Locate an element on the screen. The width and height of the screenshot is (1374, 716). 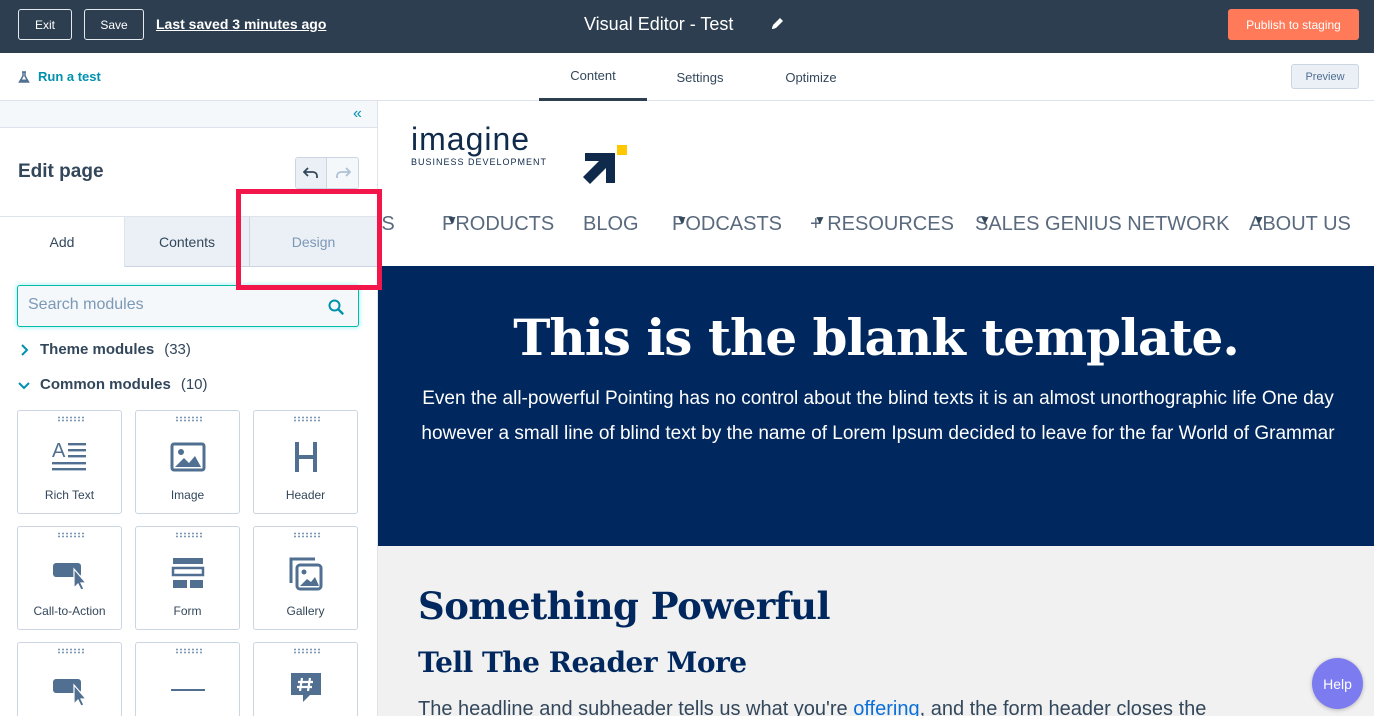
double-chevron-left-icon: « is located at coordinates (357, 114).